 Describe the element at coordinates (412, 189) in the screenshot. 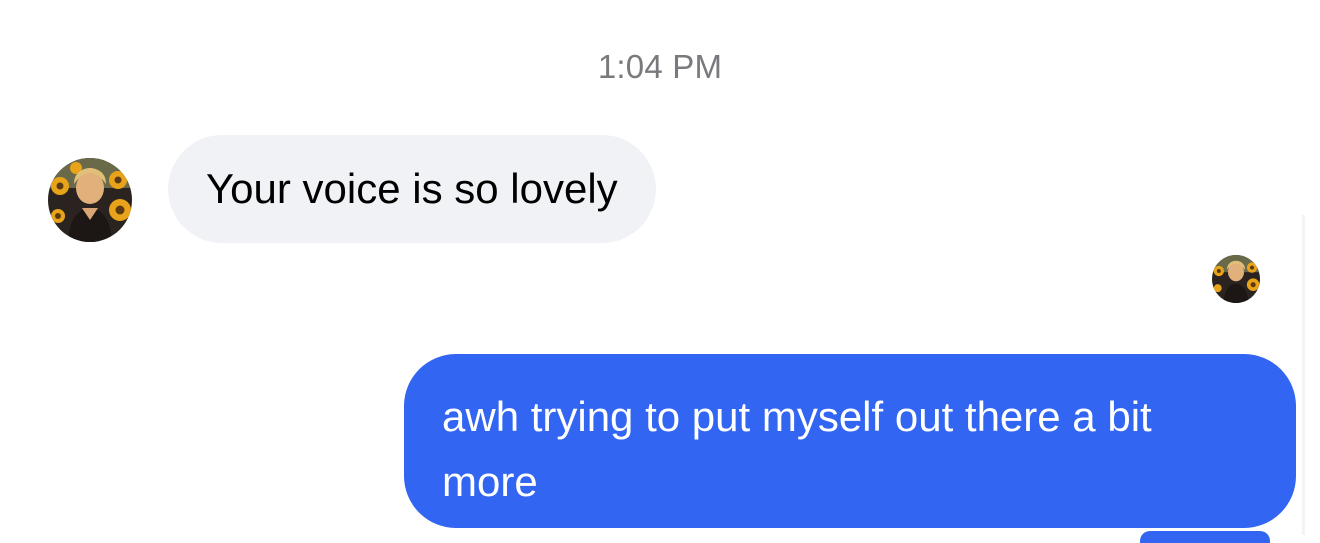

I see `incoming-message-bubble: Your voice is so lovely` at that location.